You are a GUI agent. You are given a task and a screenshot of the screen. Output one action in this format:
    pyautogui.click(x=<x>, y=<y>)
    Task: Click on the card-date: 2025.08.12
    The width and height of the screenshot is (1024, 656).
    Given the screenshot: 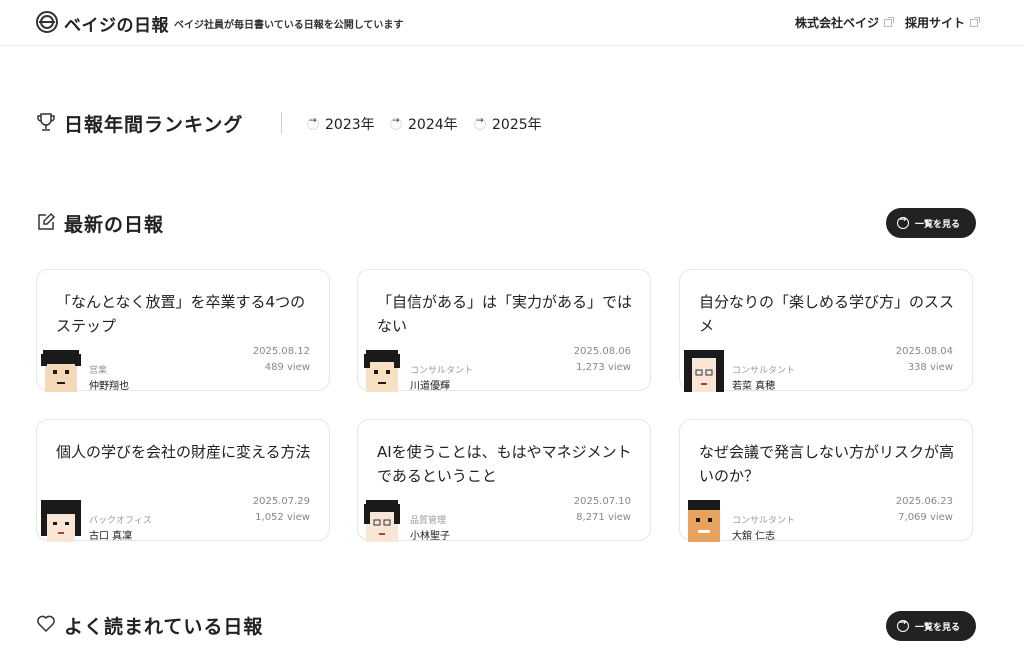 What is the action you would take?
    pyautogui.click(x=281, y=351)
    